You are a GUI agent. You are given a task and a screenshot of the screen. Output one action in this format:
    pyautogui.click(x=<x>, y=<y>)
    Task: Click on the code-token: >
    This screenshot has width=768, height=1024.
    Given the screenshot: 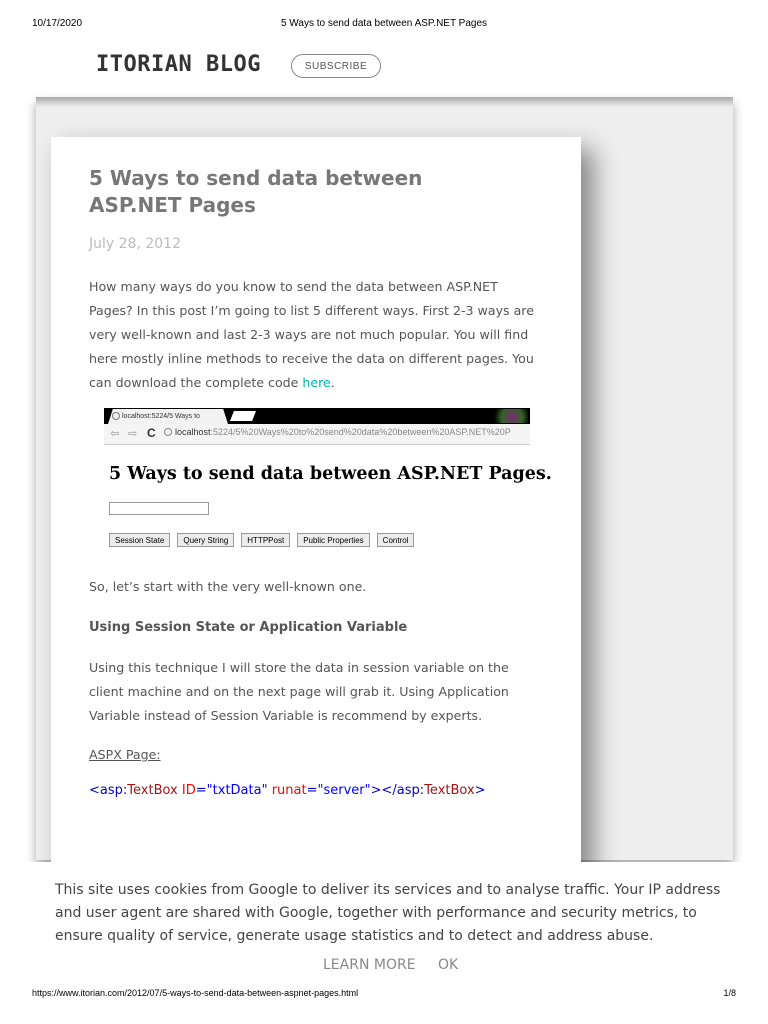 What is the action you would take?
    pyautogui.click(x=480, y=790)
    